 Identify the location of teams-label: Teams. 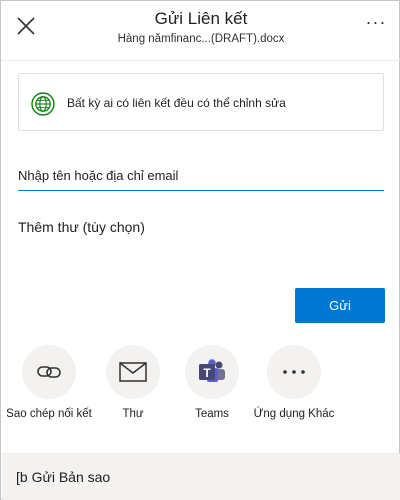
(212, 414).